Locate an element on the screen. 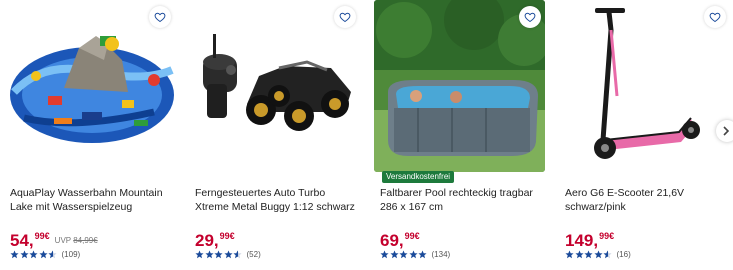 The height and width of the screenshot is (270, 733). price-main: 29, is located at coordinates (207, 240).